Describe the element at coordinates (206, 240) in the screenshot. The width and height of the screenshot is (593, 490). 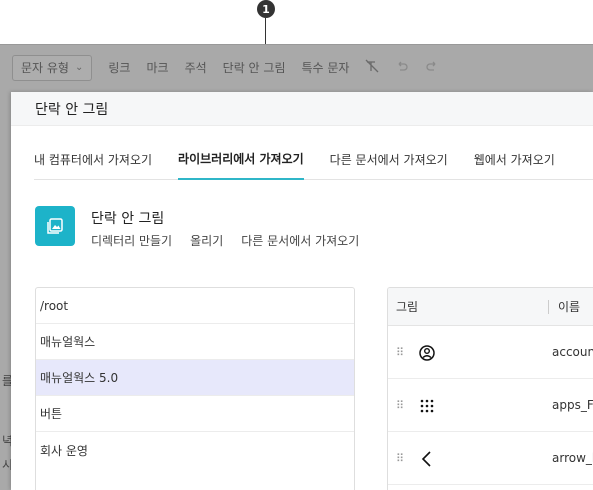
I see `upload-link: 올리기` at that location.